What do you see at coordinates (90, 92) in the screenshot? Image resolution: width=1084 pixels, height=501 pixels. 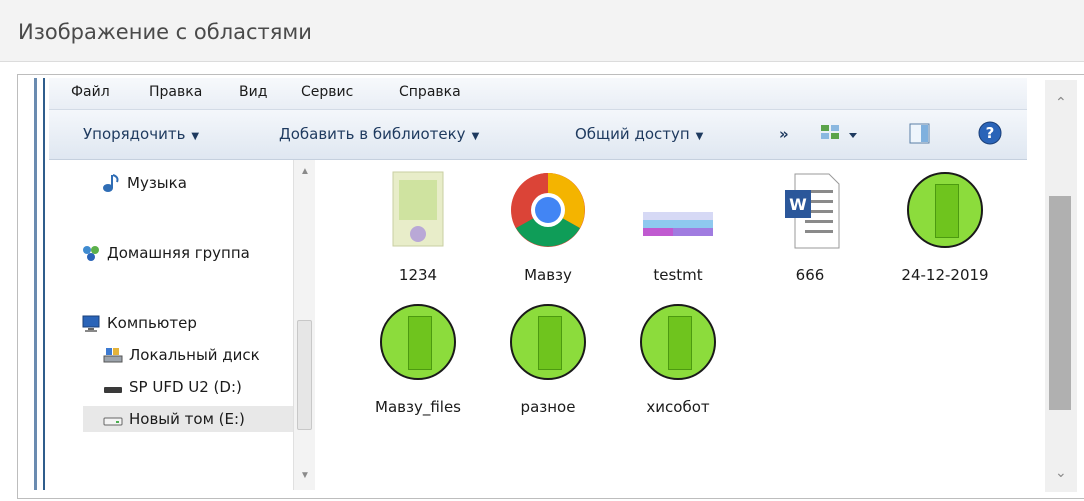 I see `menu-file: Файл` at bounding box center [90, 92].